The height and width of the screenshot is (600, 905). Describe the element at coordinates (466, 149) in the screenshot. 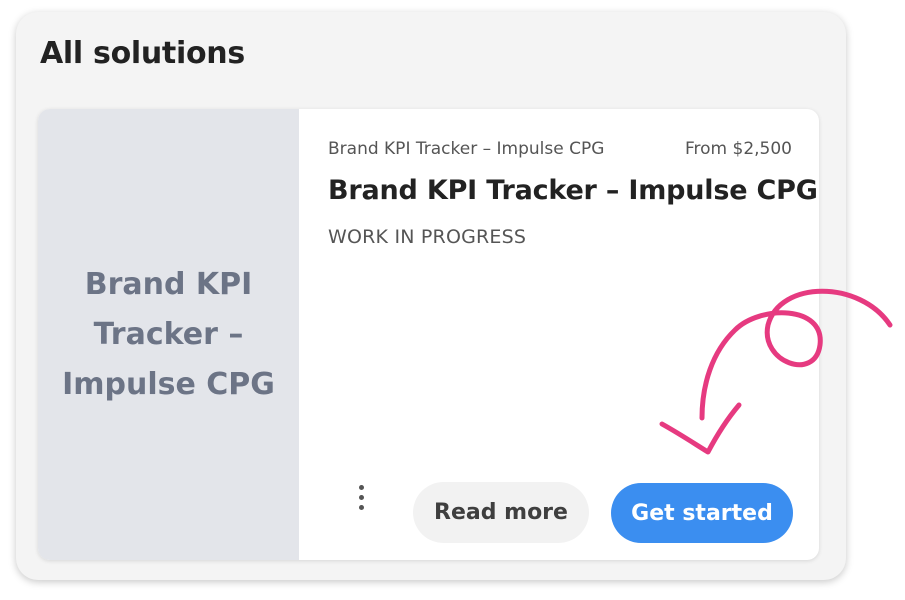

I see `solution-meta-name: Brand KPI Tracker – Impulse CPG` at that location.